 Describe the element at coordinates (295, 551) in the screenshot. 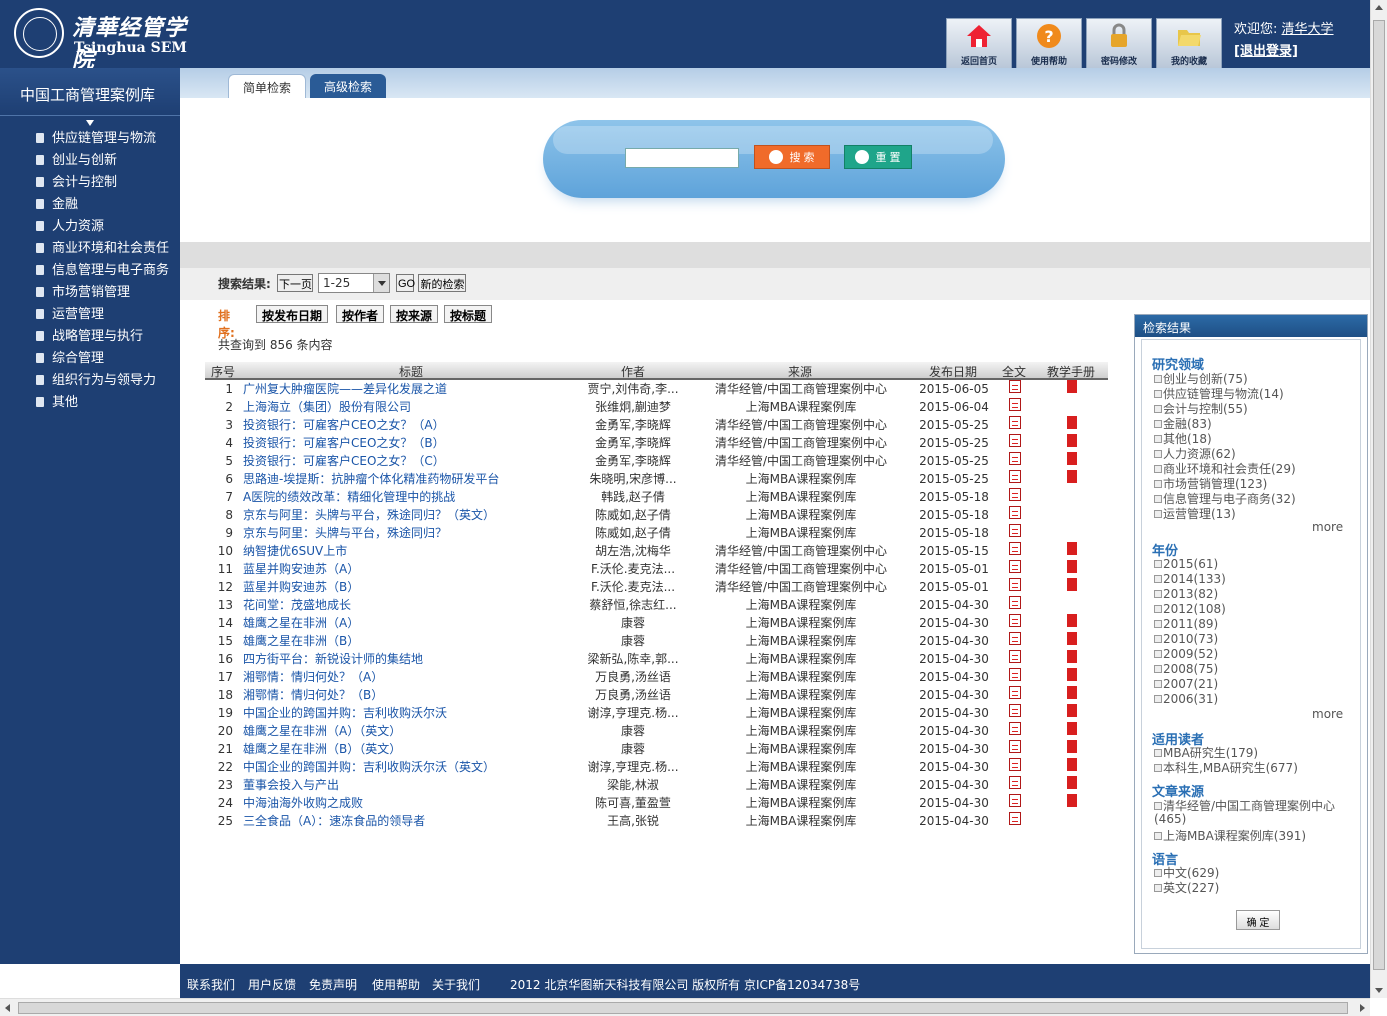

I see `case-title-link: 纳智捷优6SUV上市` at that location.